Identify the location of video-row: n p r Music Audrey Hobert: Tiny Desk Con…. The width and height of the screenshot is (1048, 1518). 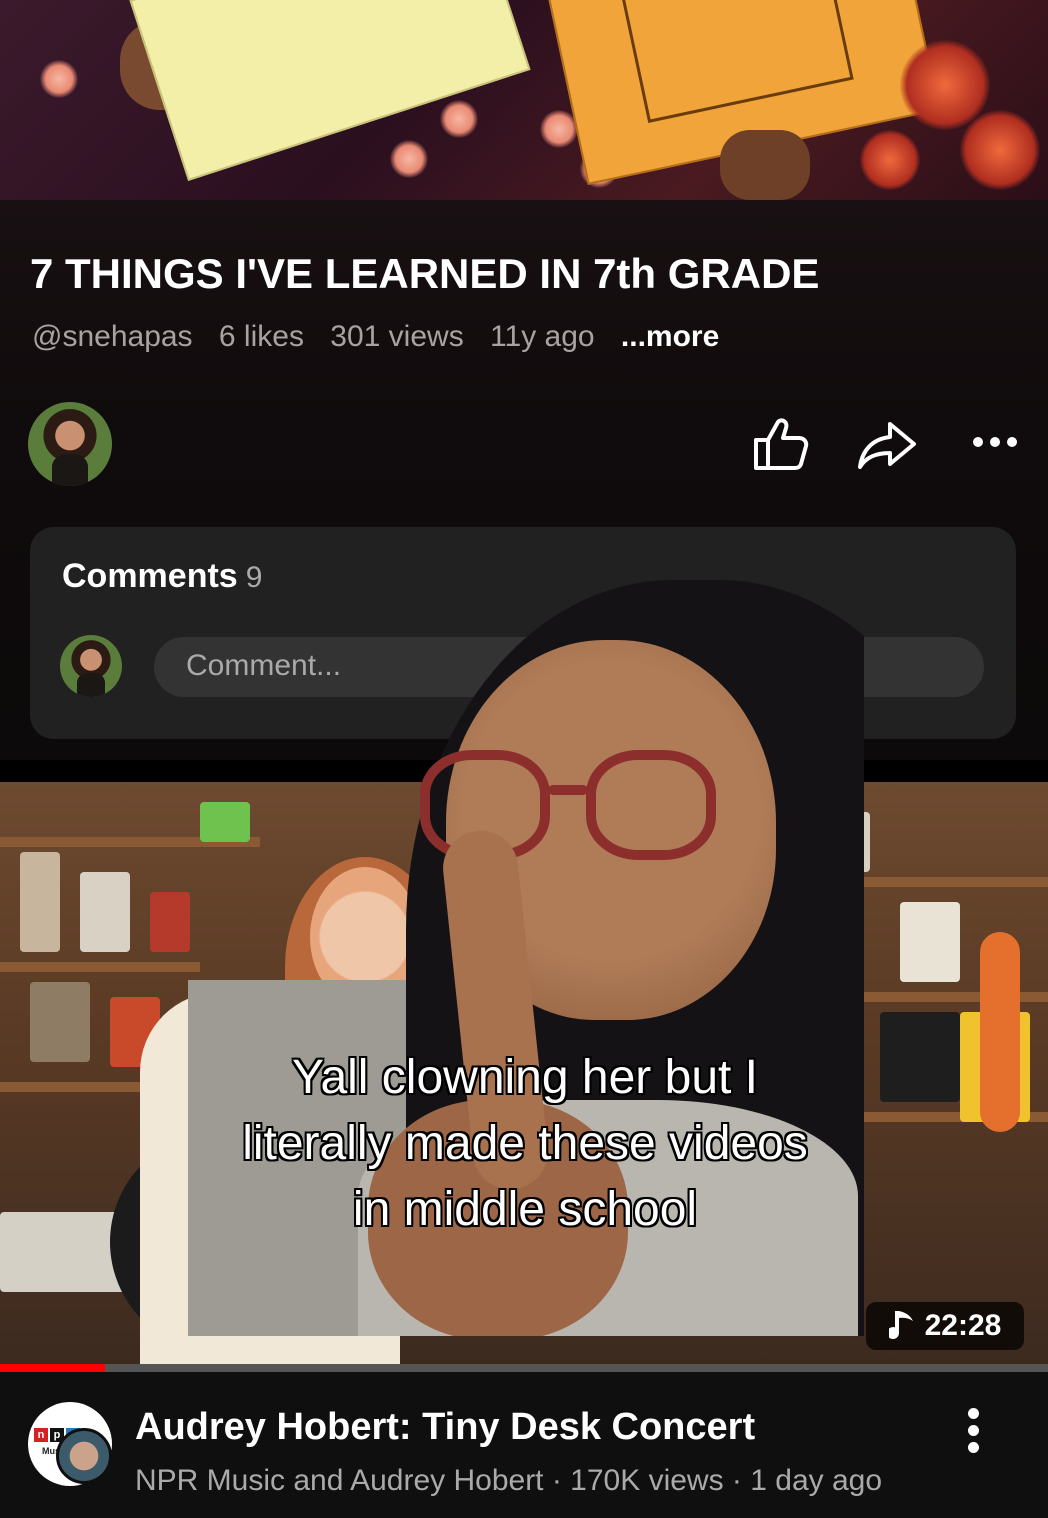
(524, 1445).